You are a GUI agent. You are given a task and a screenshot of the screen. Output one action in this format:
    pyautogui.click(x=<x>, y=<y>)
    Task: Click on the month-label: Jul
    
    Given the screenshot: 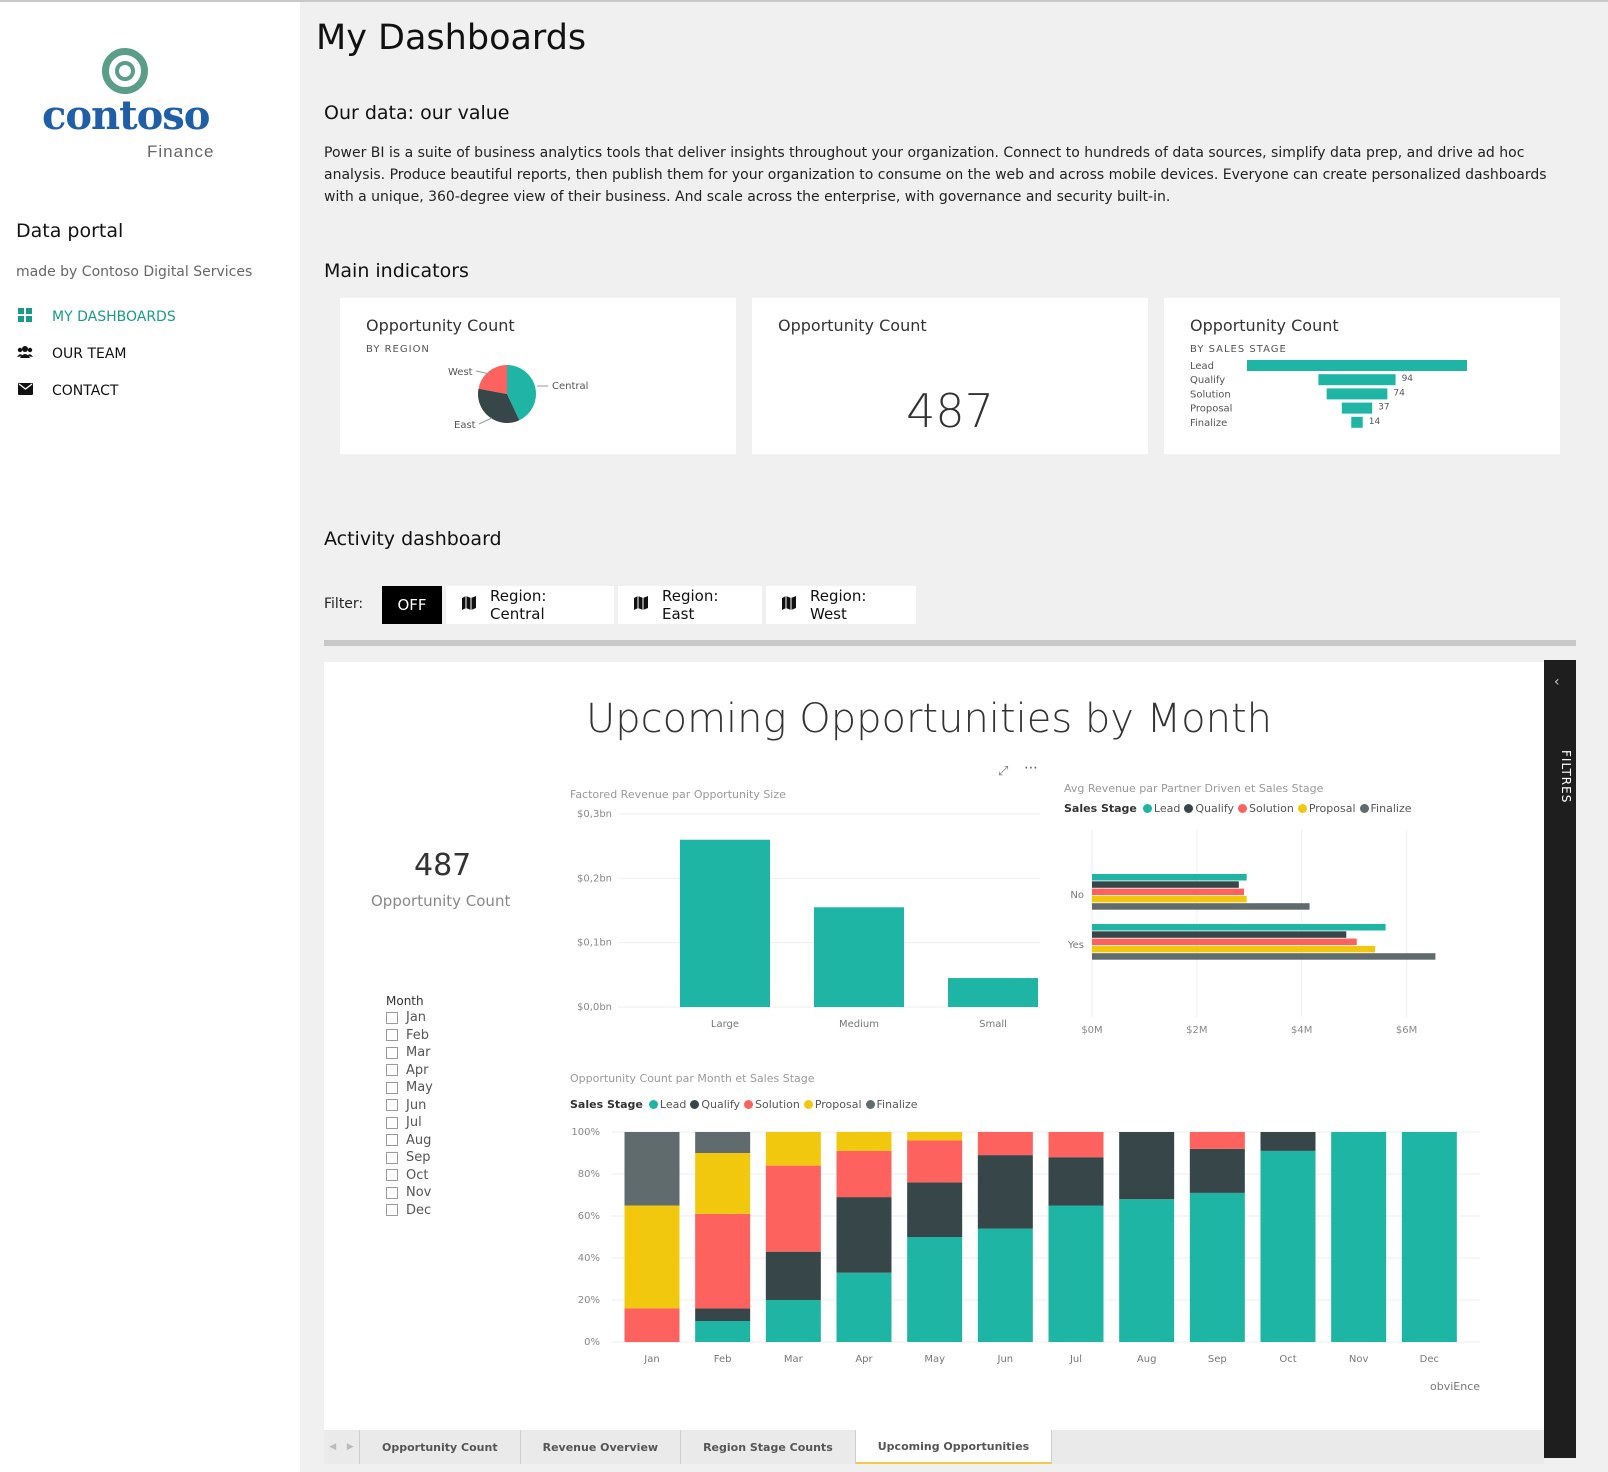 What is the action you would take?
    pyautogui.click(x=414, y=1122)
    